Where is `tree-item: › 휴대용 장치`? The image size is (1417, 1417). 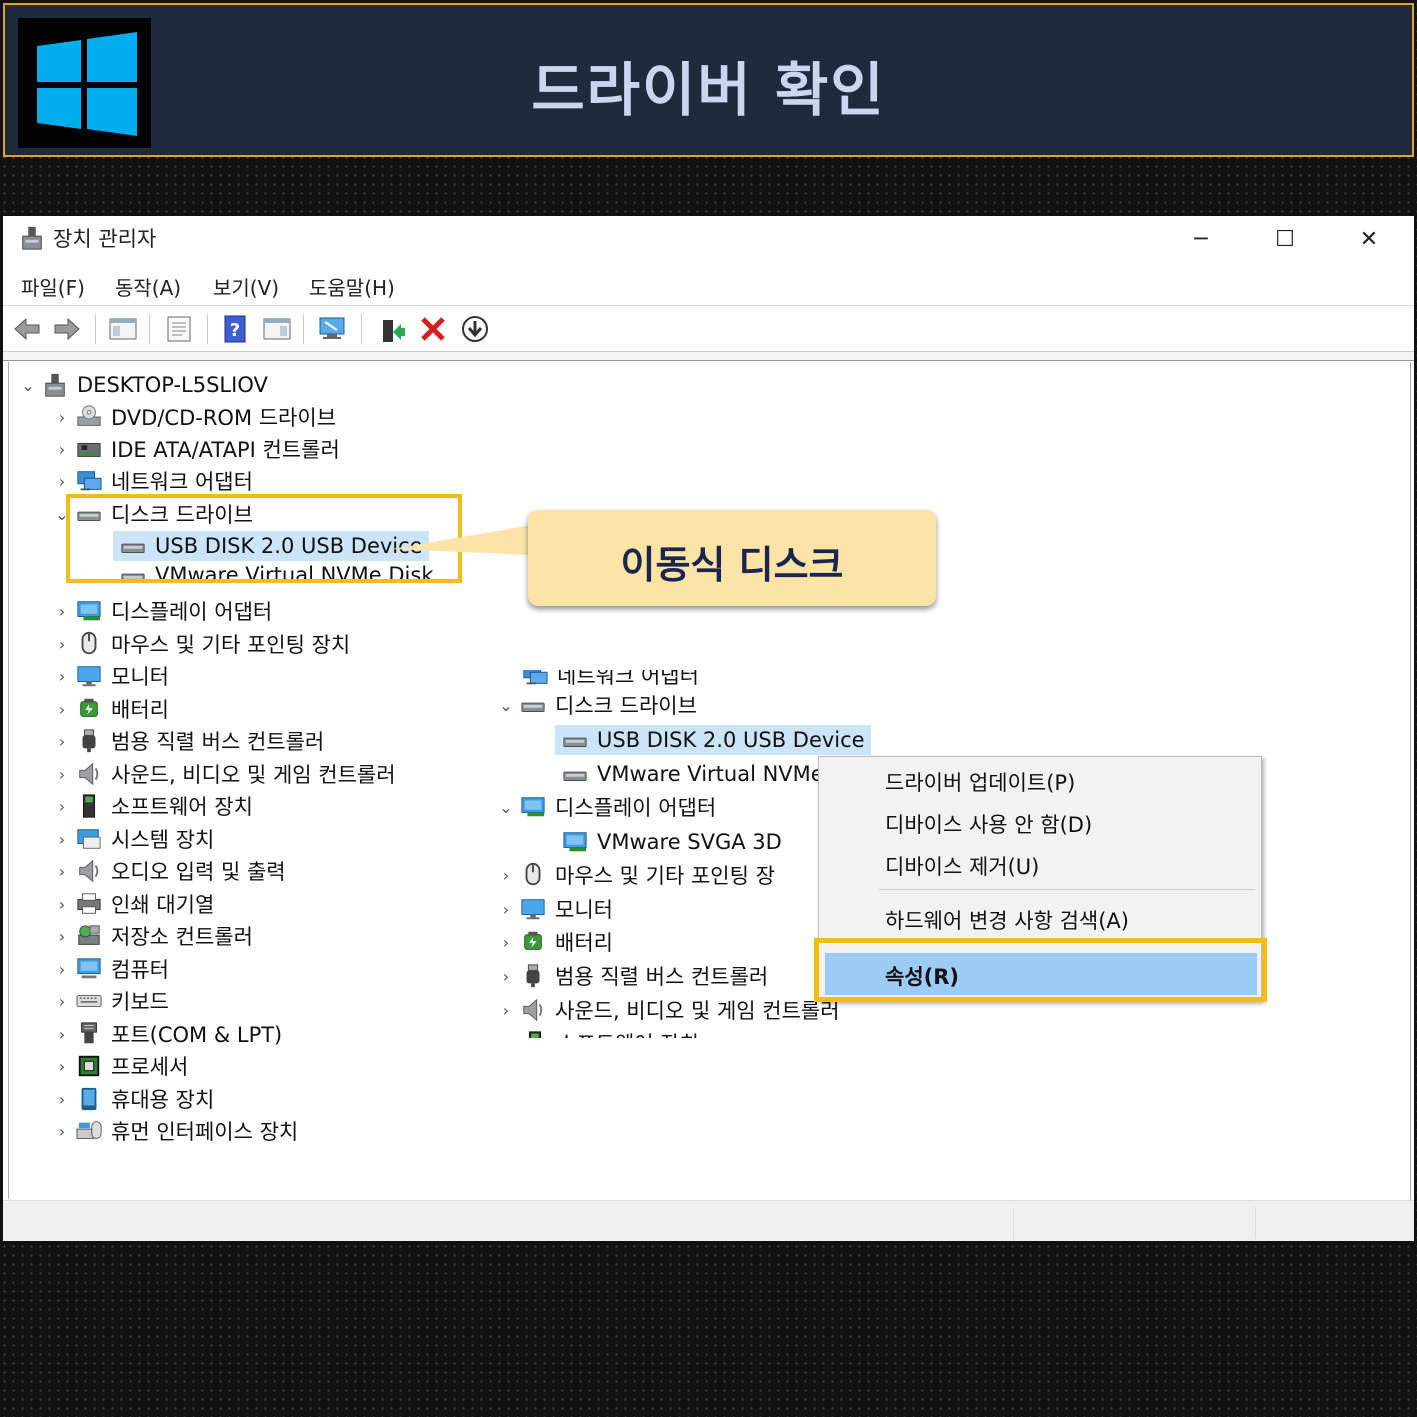
tree-item: › 휴대용 장치 is located at coordinates (131, 1099).